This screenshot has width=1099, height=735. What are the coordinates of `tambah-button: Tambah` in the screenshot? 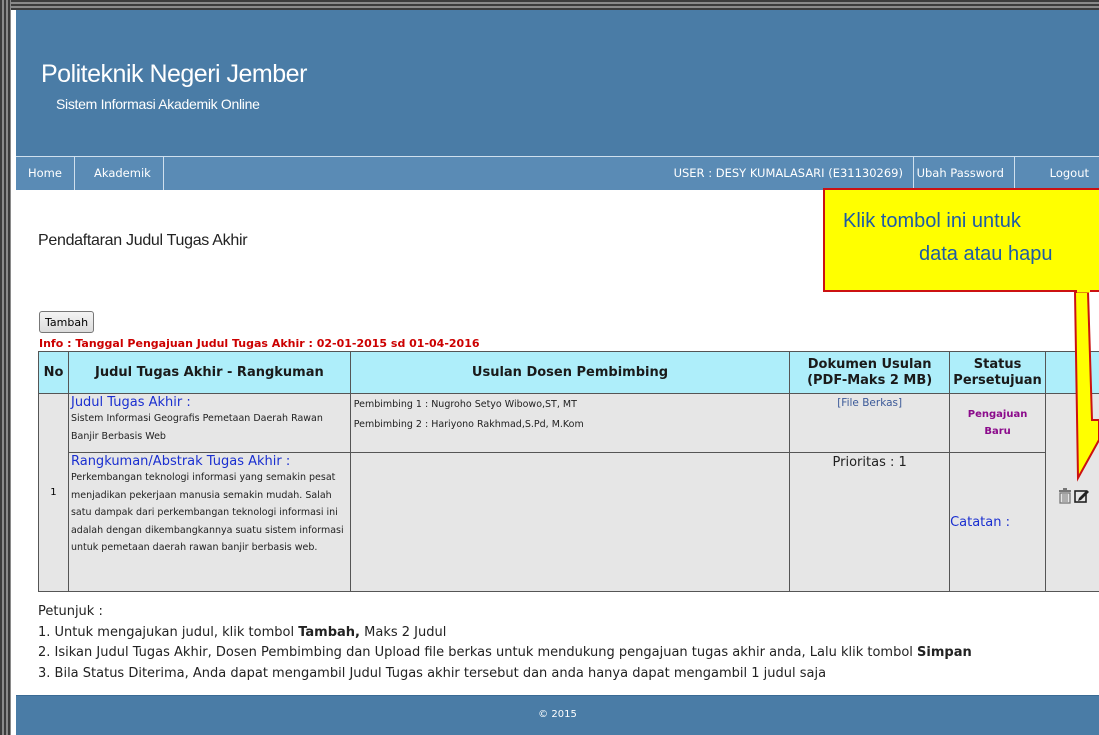 It's located at (67, 322).